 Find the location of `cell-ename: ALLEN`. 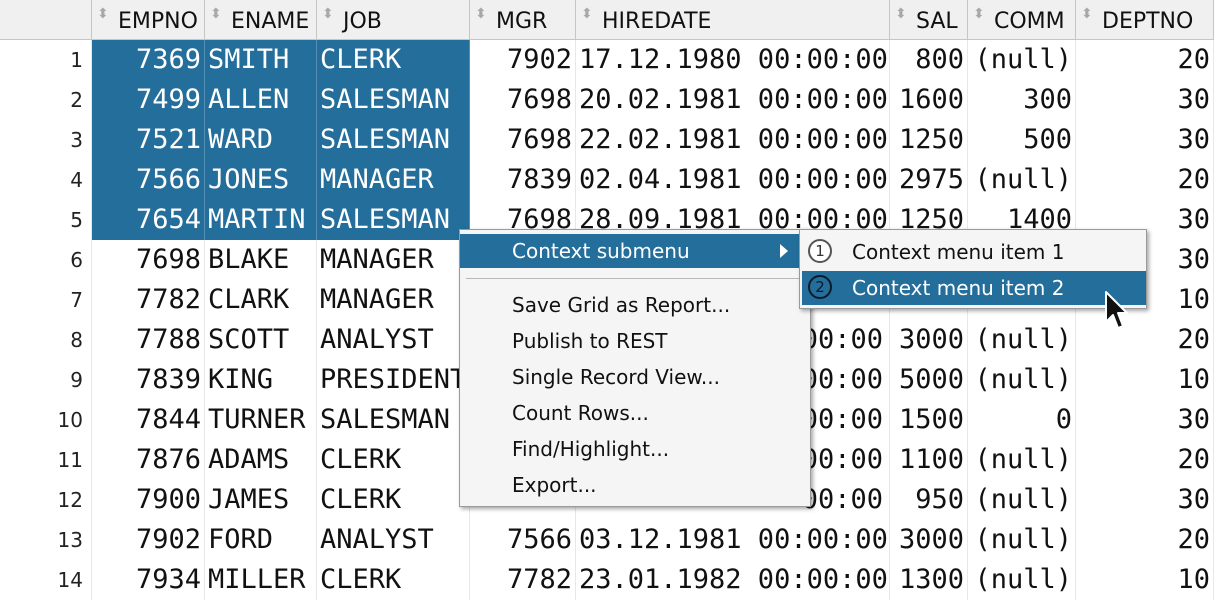

cell-ename: ALLEN is located at coordinates (261, 100).